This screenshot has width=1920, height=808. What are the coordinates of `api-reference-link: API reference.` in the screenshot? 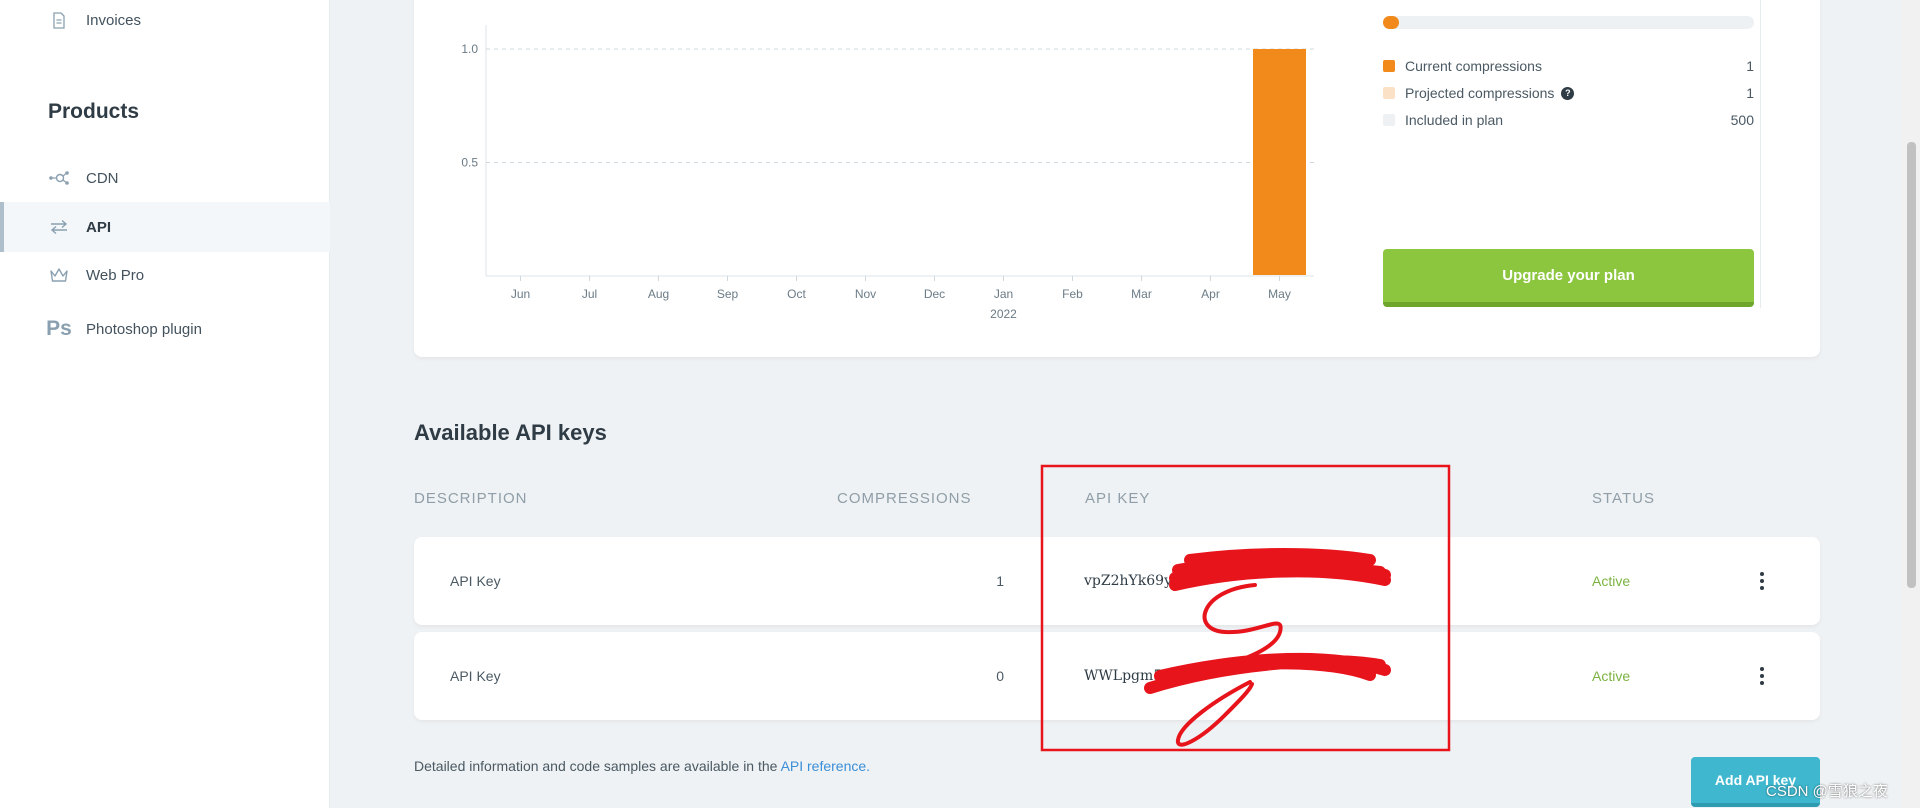 It's located at (826, 766).